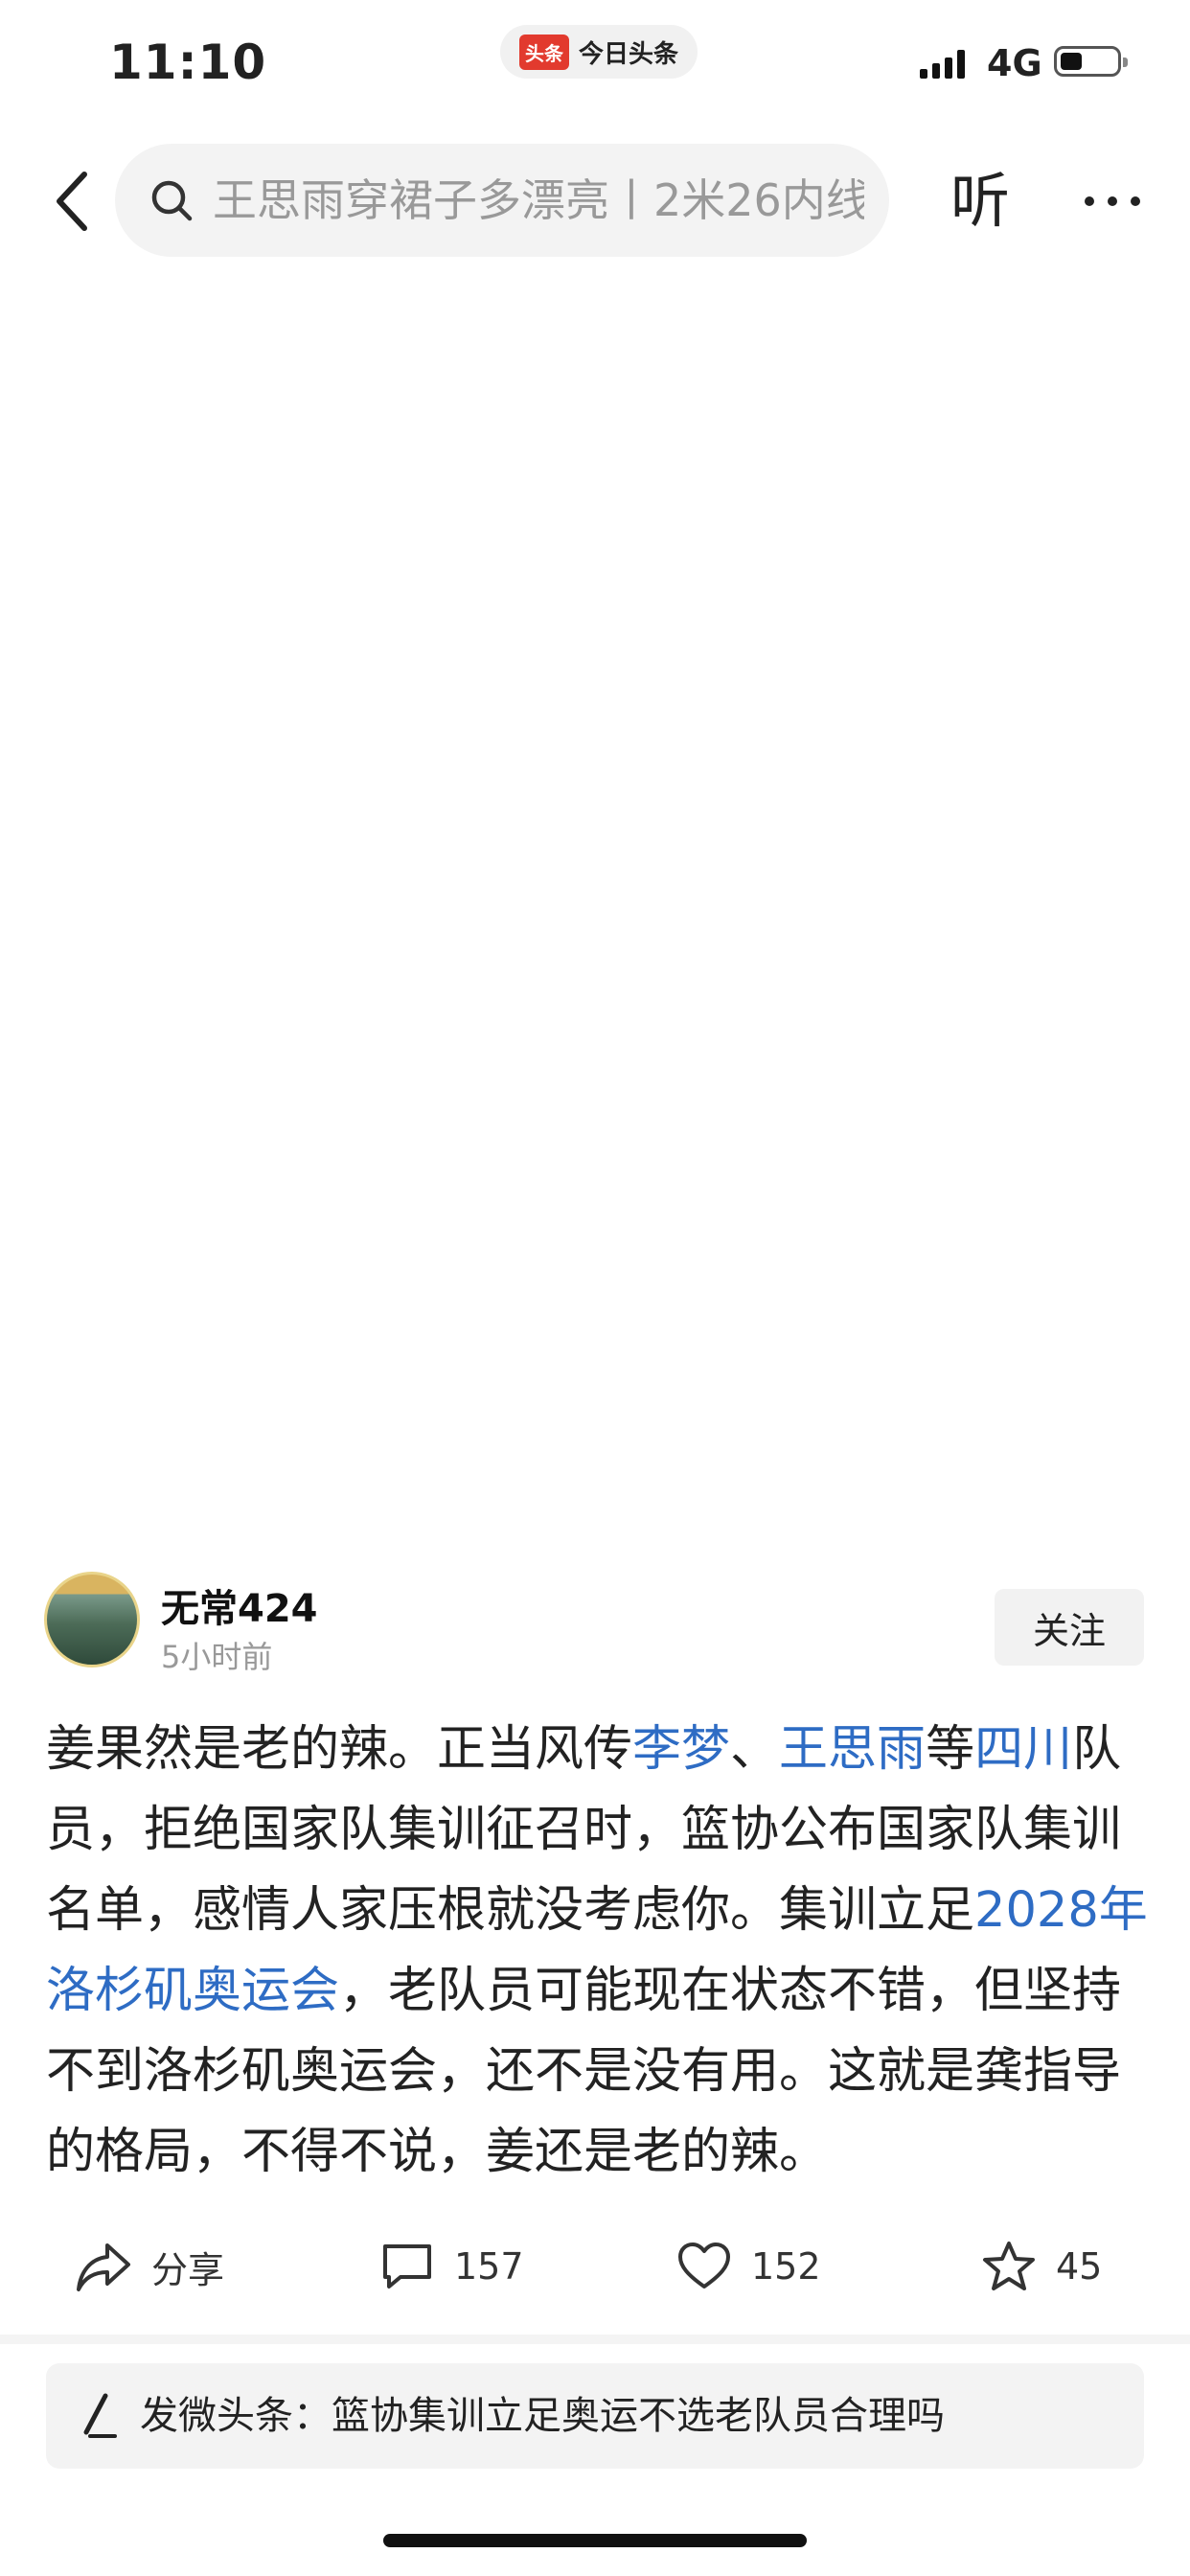 The width and height of the screenshot is (1190, 2576). I want to click on publish-bar: 发微头条：篮协集训立足奥运不选老队员合理吗, so click(595, 2416).